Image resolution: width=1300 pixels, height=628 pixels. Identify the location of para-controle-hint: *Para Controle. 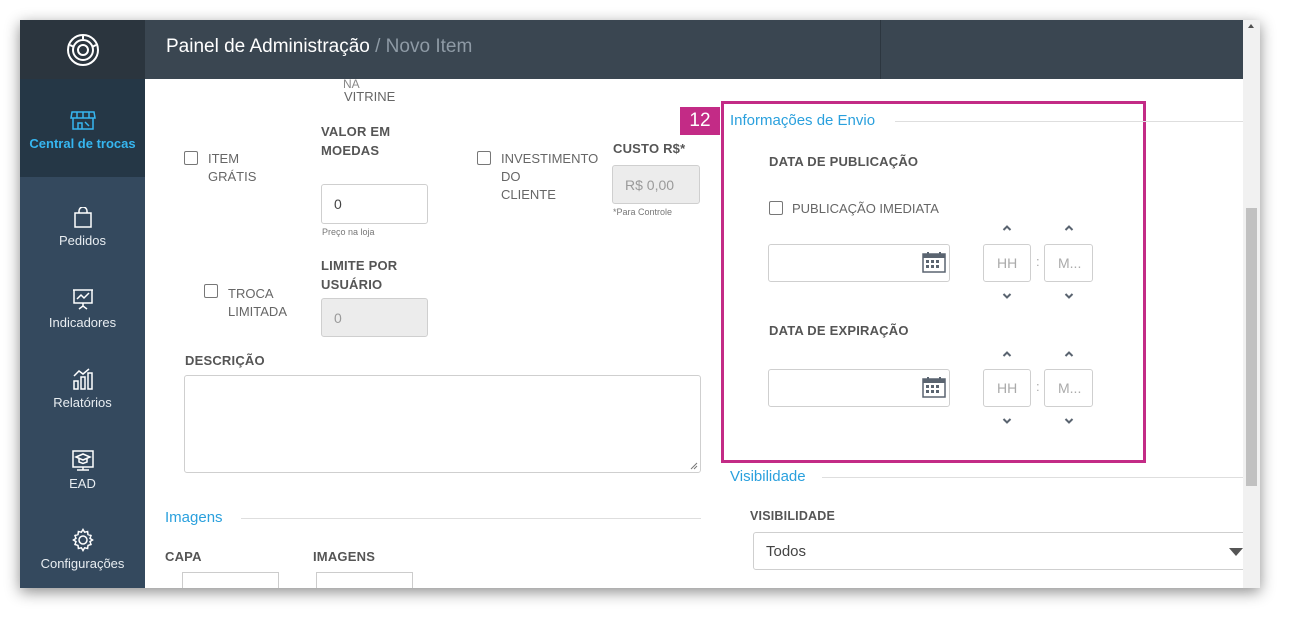
(643, 212).